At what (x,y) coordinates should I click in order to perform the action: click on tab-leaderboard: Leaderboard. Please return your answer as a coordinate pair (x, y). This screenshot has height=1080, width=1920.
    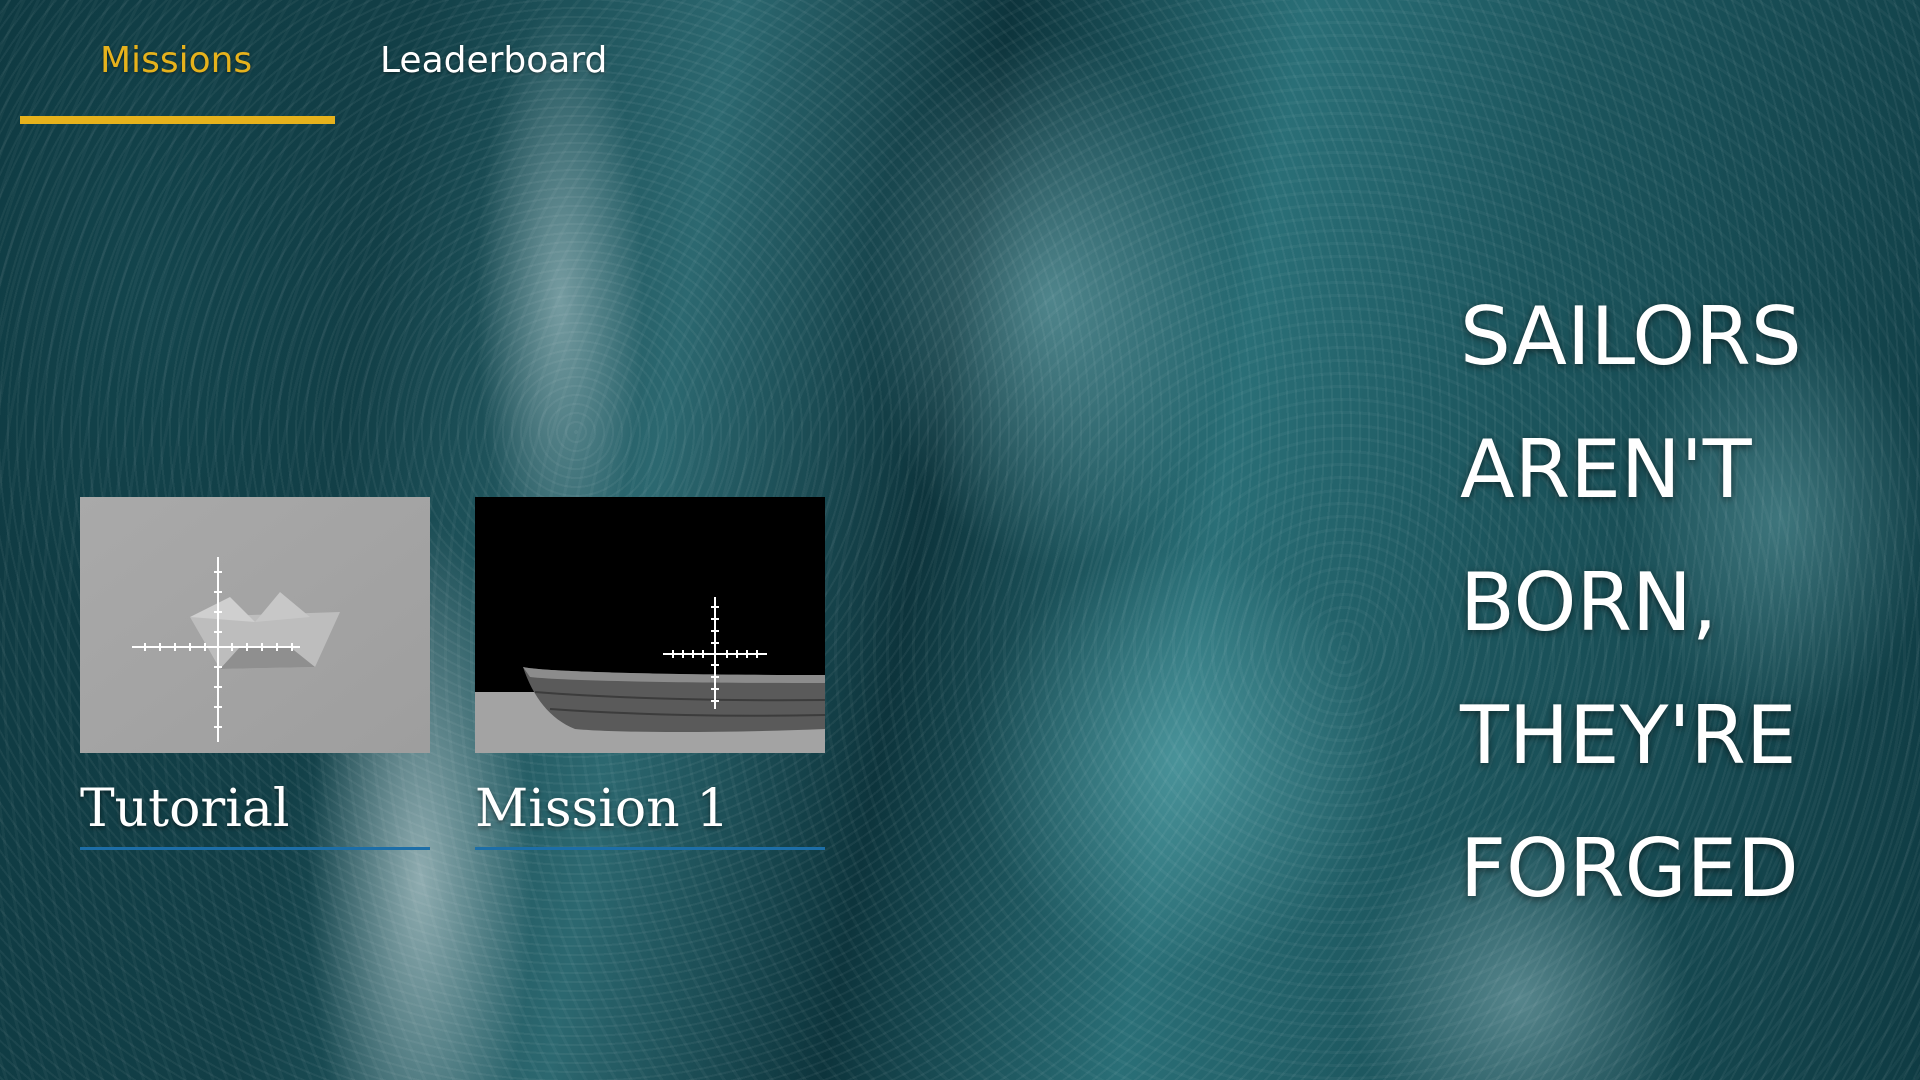
    Looking at the image, I should click on (493, 60).